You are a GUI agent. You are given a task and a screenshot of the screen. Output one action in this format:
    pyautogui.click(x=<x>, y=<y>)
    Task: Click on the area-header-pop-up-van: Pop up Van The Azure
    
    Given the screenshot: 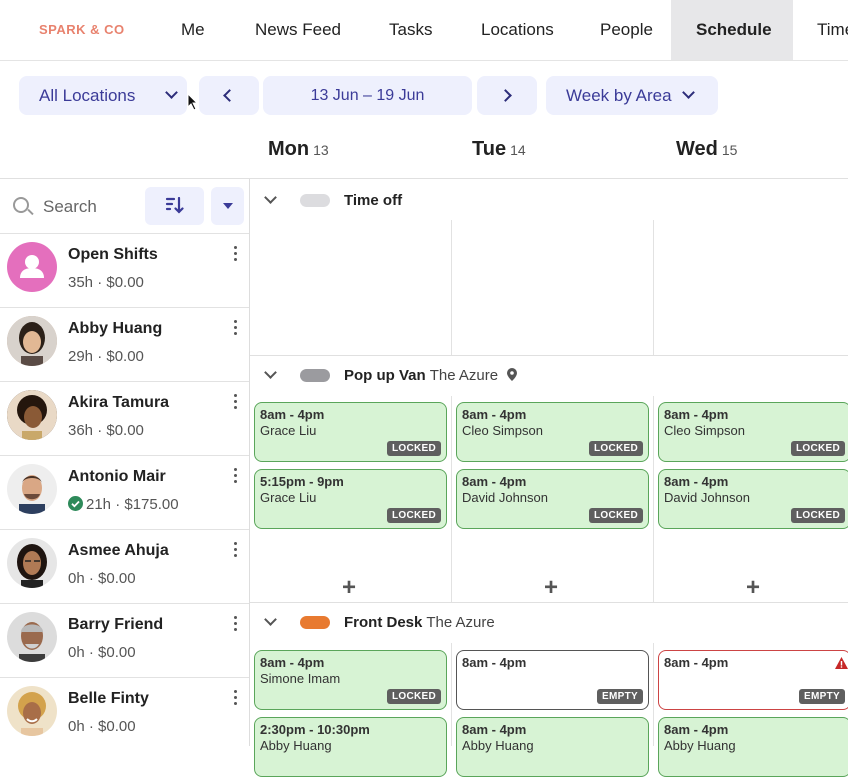 What is the action you would take?
    pyautogui.click(x=431, y=375)
    